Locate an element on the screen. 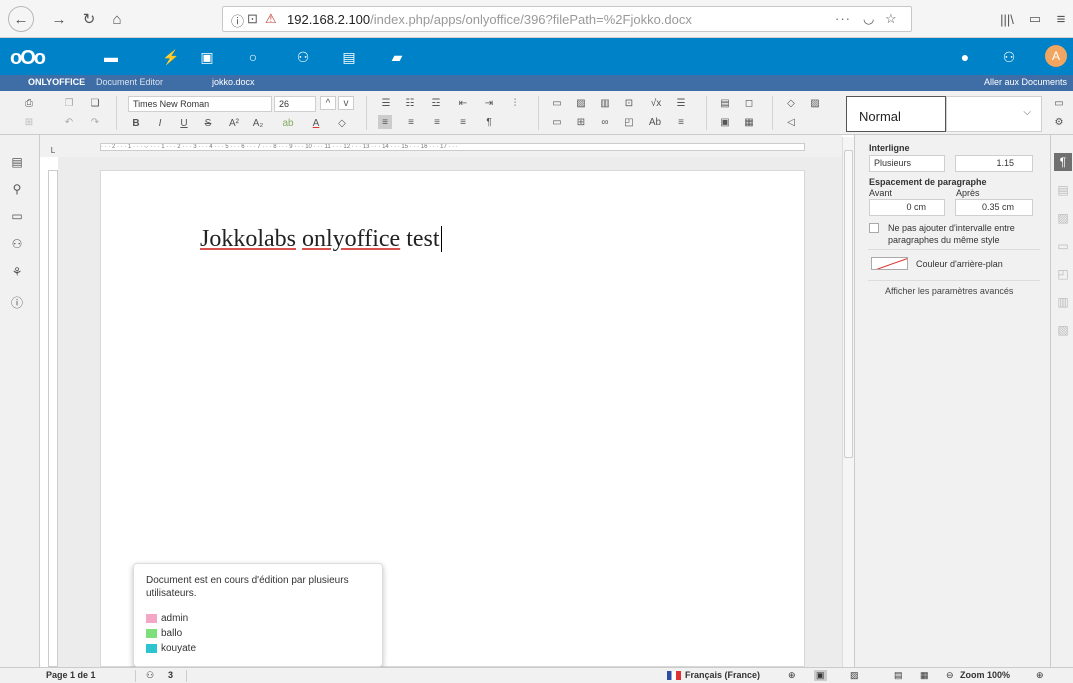  info-icon: ⓘ is located at coordinates (237, 20).